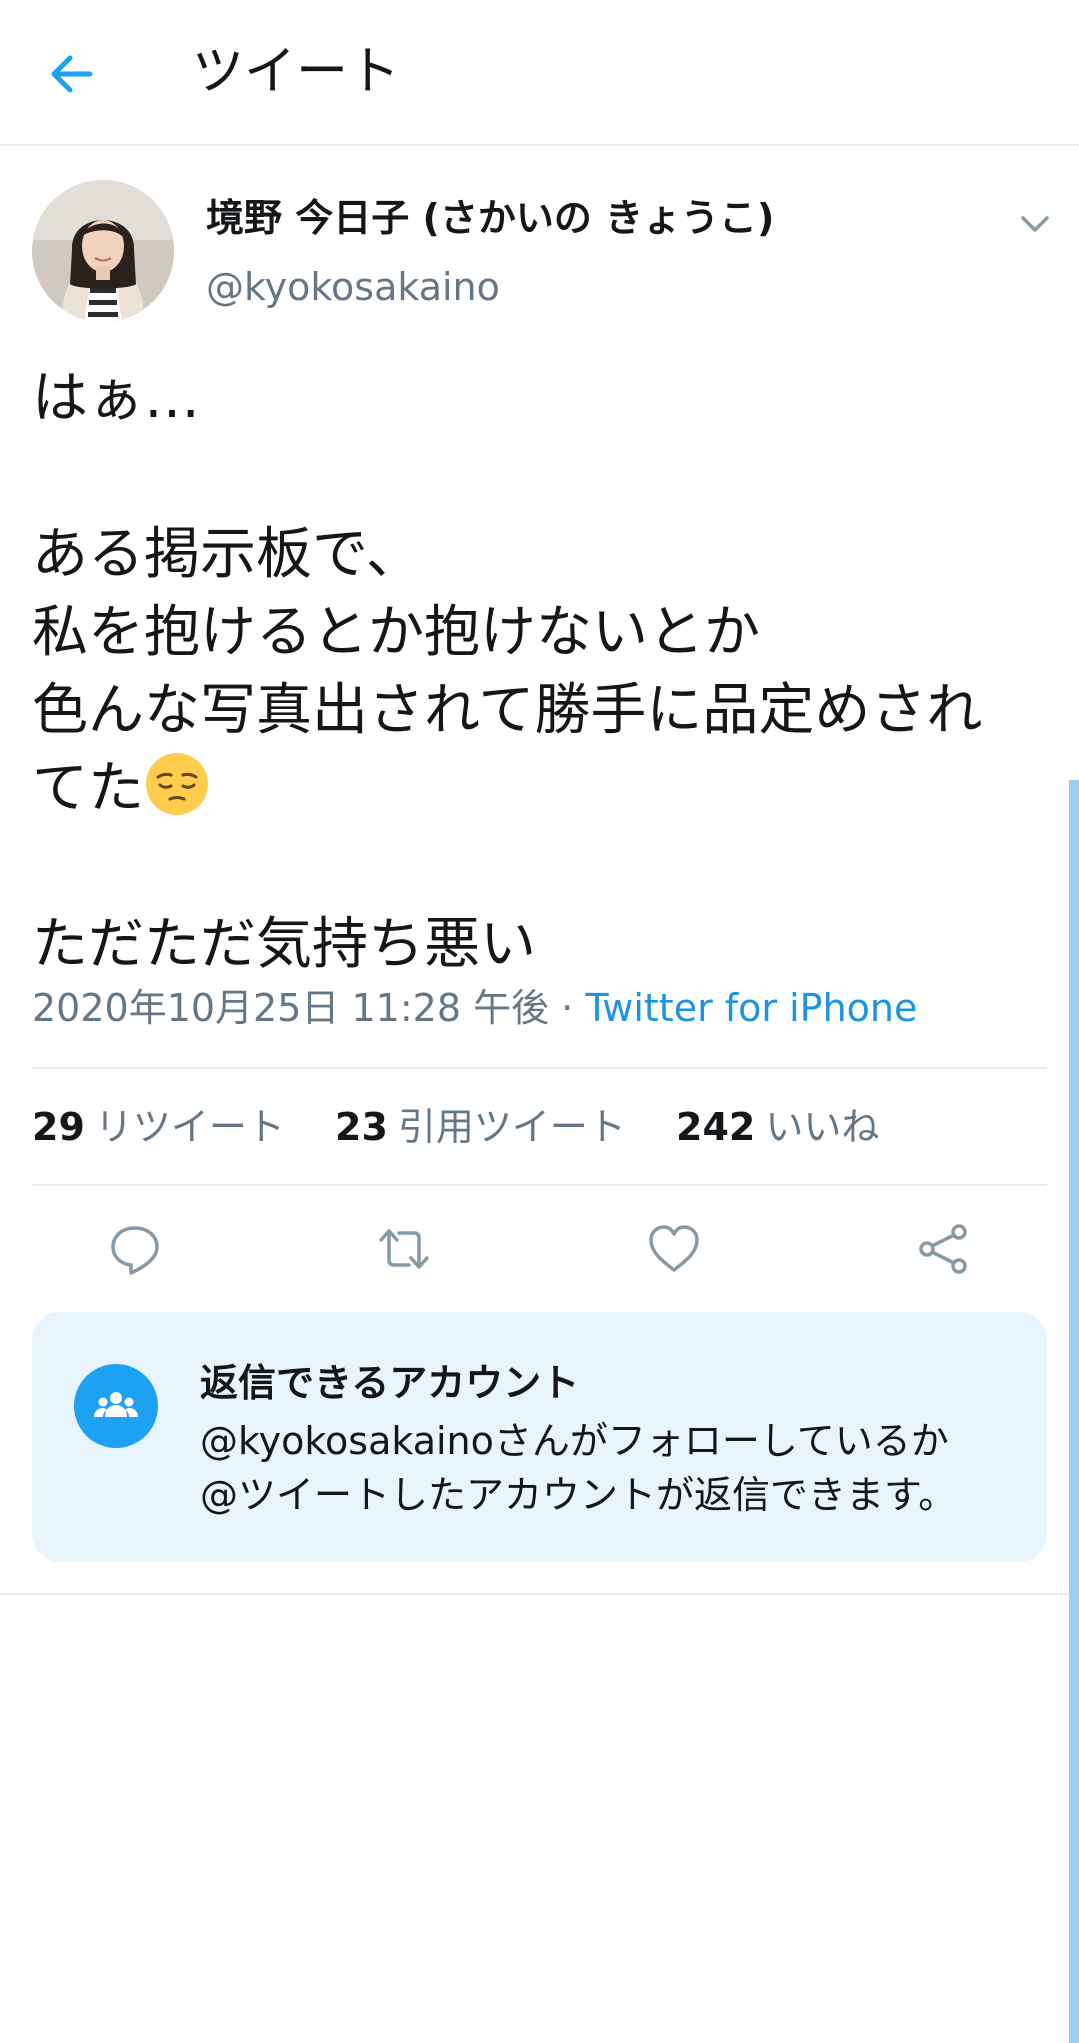 Image resolution: width=1079 pixels, height=2043 pixels. I want to click on share-icon, so click(943, 1249).